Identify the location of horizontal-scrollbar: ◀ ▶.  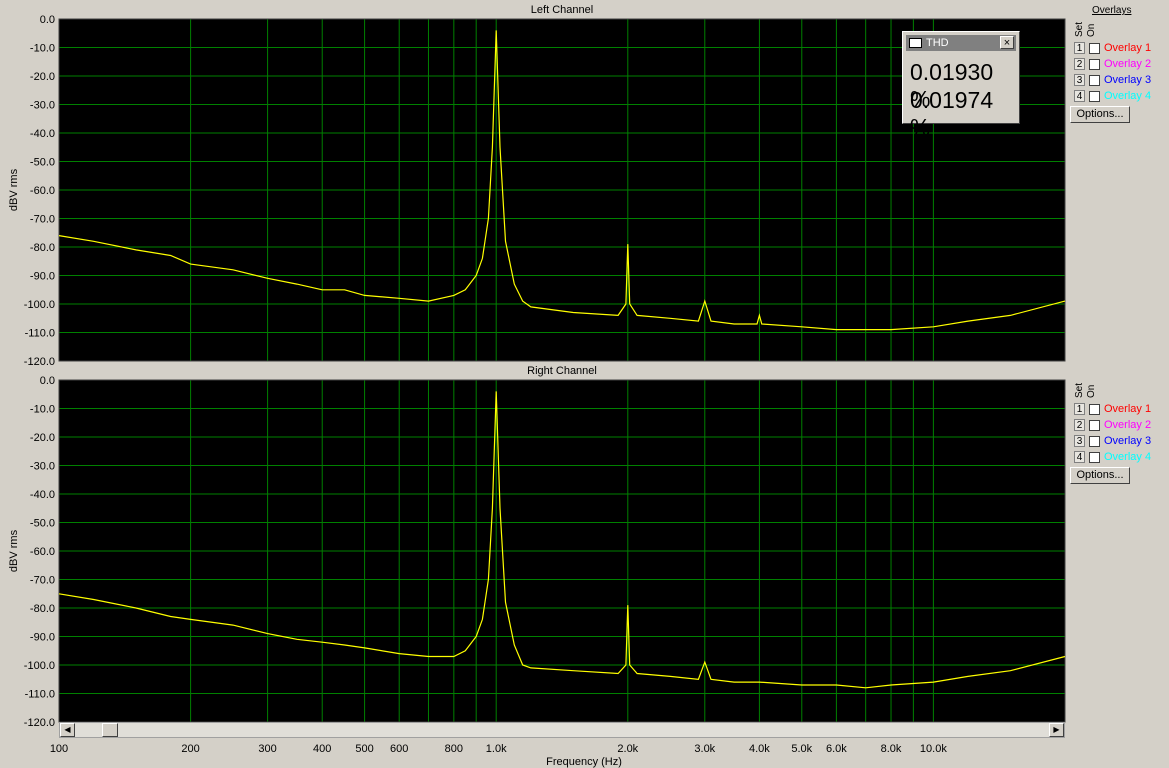
(562, 730).